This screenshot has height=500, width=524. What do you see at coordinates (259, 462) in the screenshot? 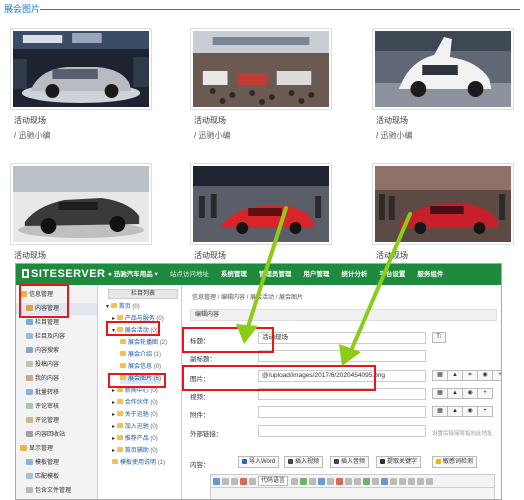
I see `import-word-button: 导入Word` at bounding box center [259, 462].